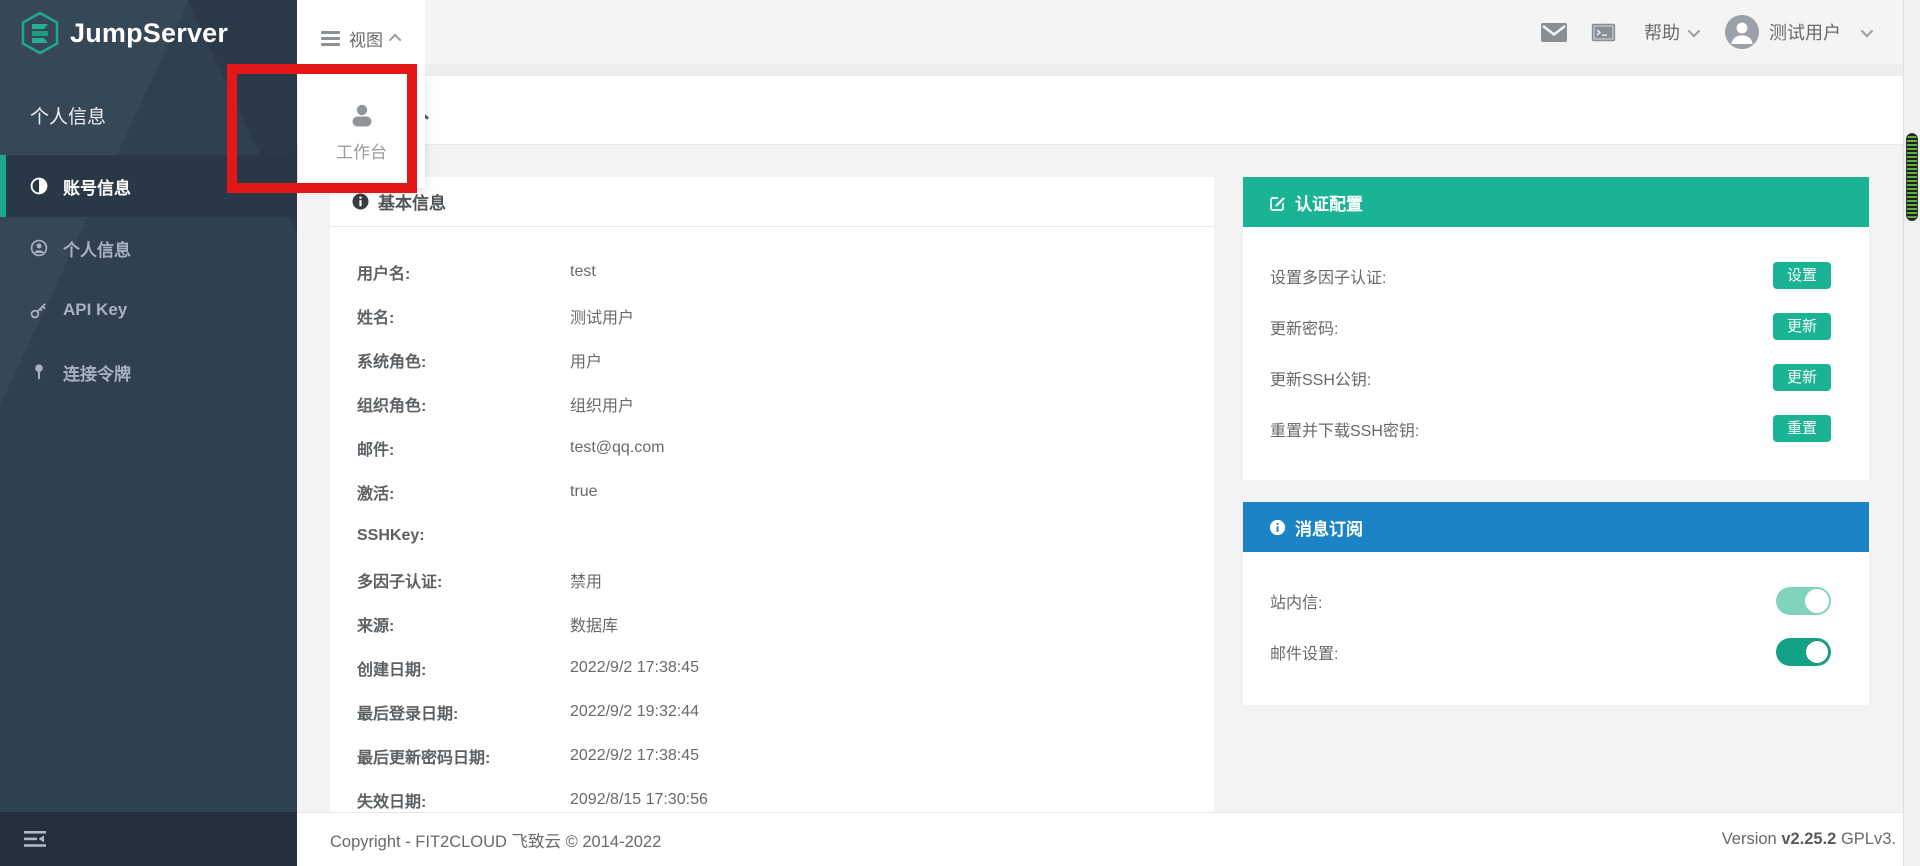  Describe the element at coordinates (770, 795) in the screenshot. I see `field-row: 失效日期: 2092/8/15 17:30:56` at that location.